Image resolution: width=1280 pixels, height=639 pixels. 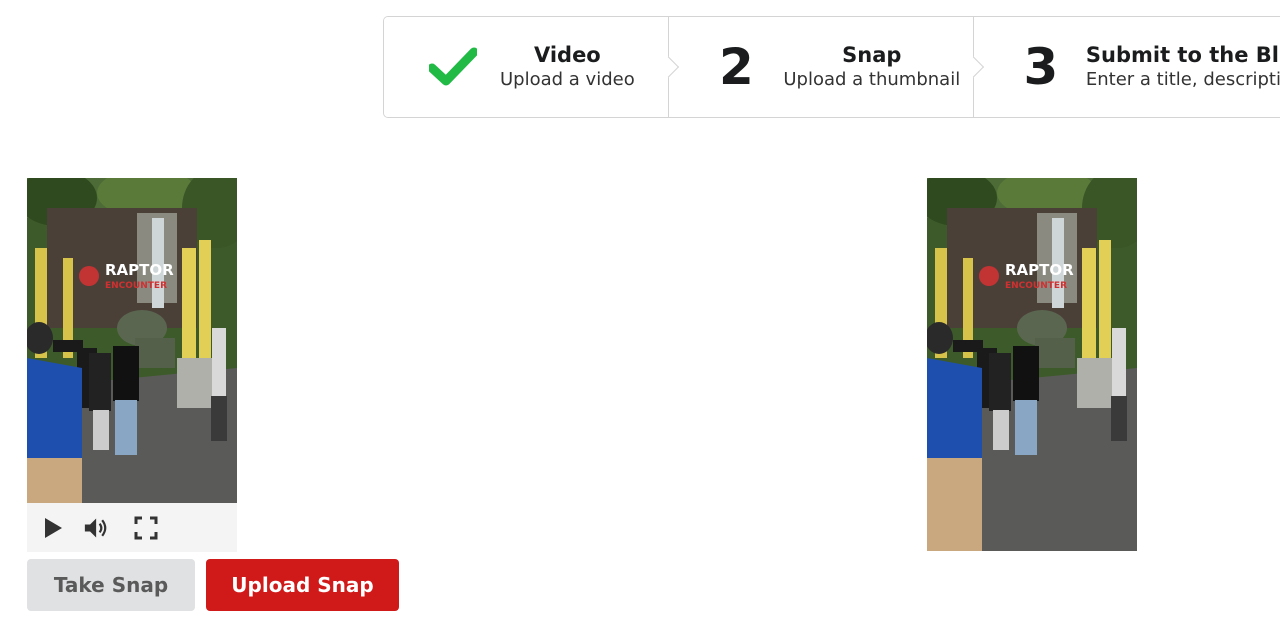 What do you see at coordinates (1182, 79) in the screenshot?
I see `step-description: Enter a title, descriptio` at bounding box center [1182, 79].